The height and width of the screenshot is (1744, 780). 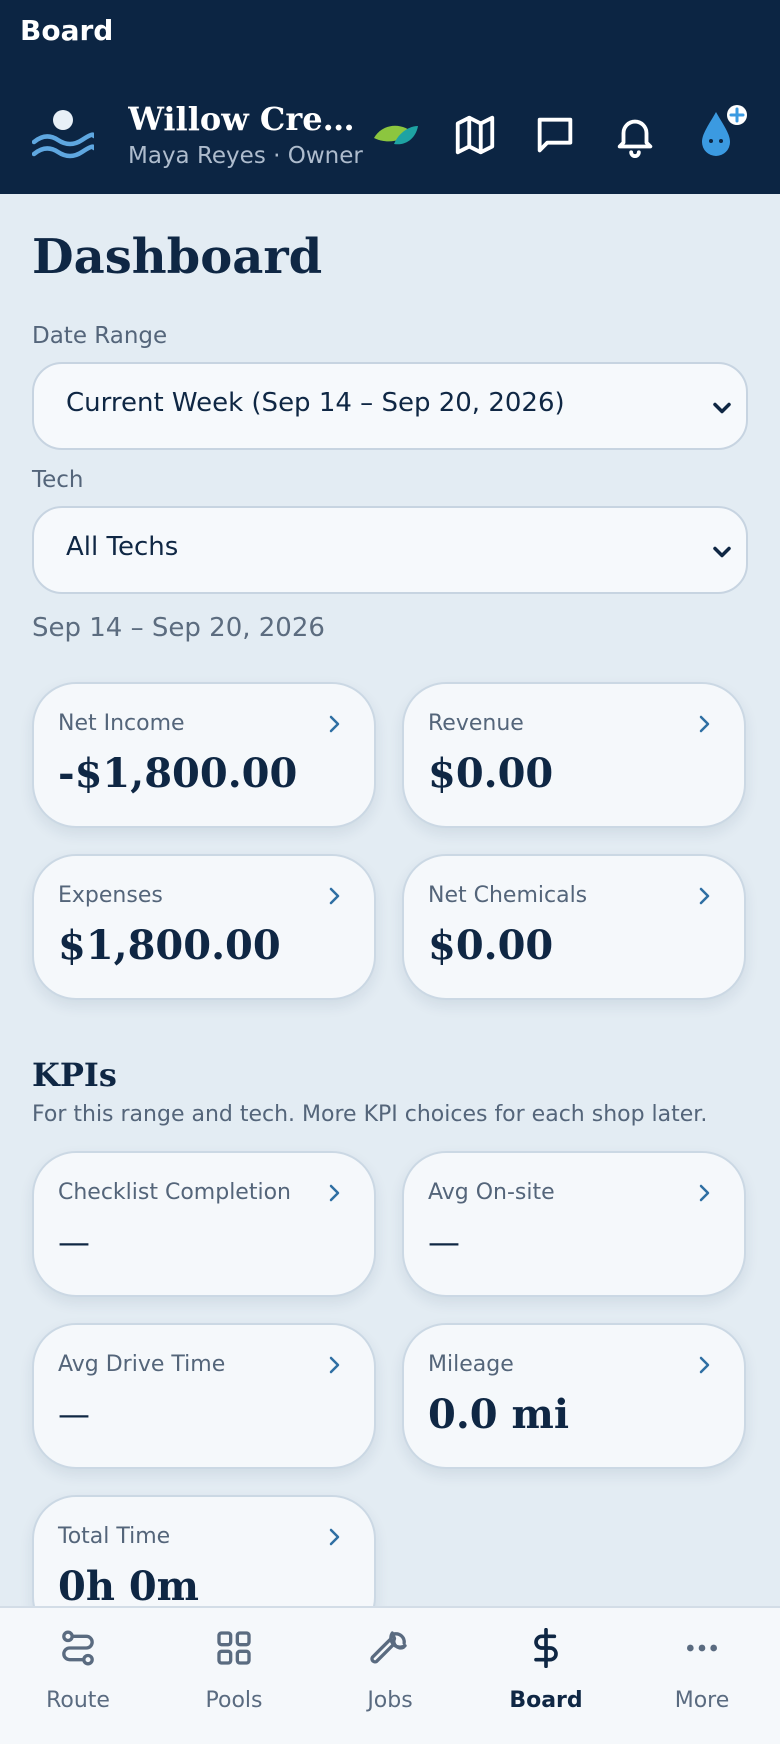 What do you see at coordinates (178, 628) in the screenshot?
I see `date-range-text: Sep 14 – Sep 20, 2026` at bounding box center [178, 628].